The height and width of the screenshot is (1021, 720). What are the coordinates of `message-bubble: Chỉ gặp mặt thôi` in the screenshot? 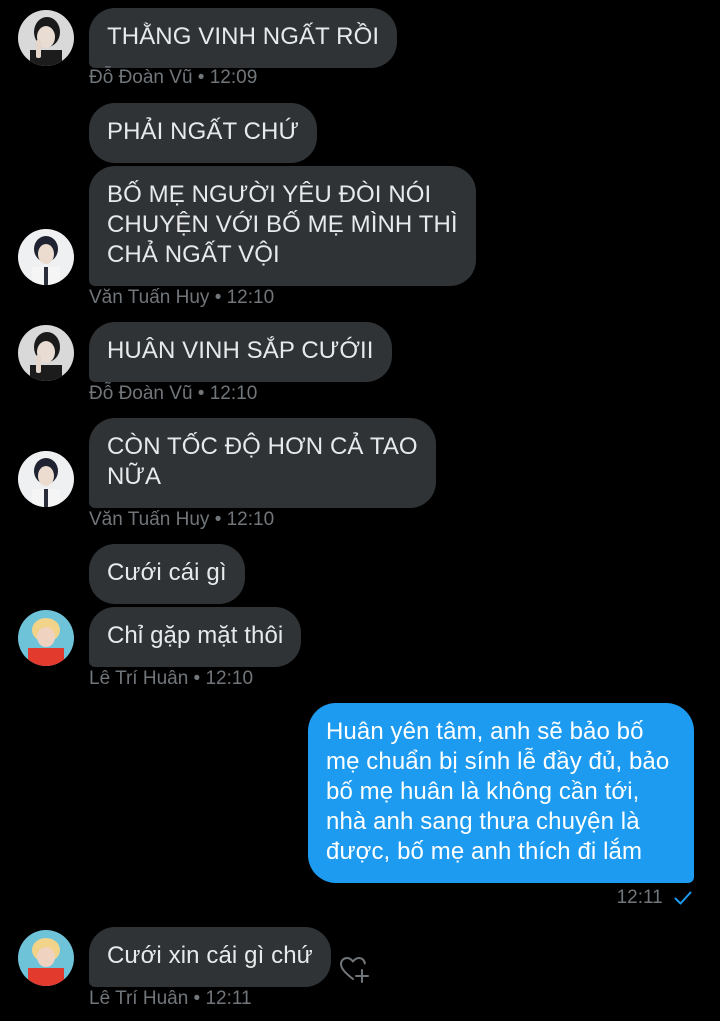 It's located at (195, 637).